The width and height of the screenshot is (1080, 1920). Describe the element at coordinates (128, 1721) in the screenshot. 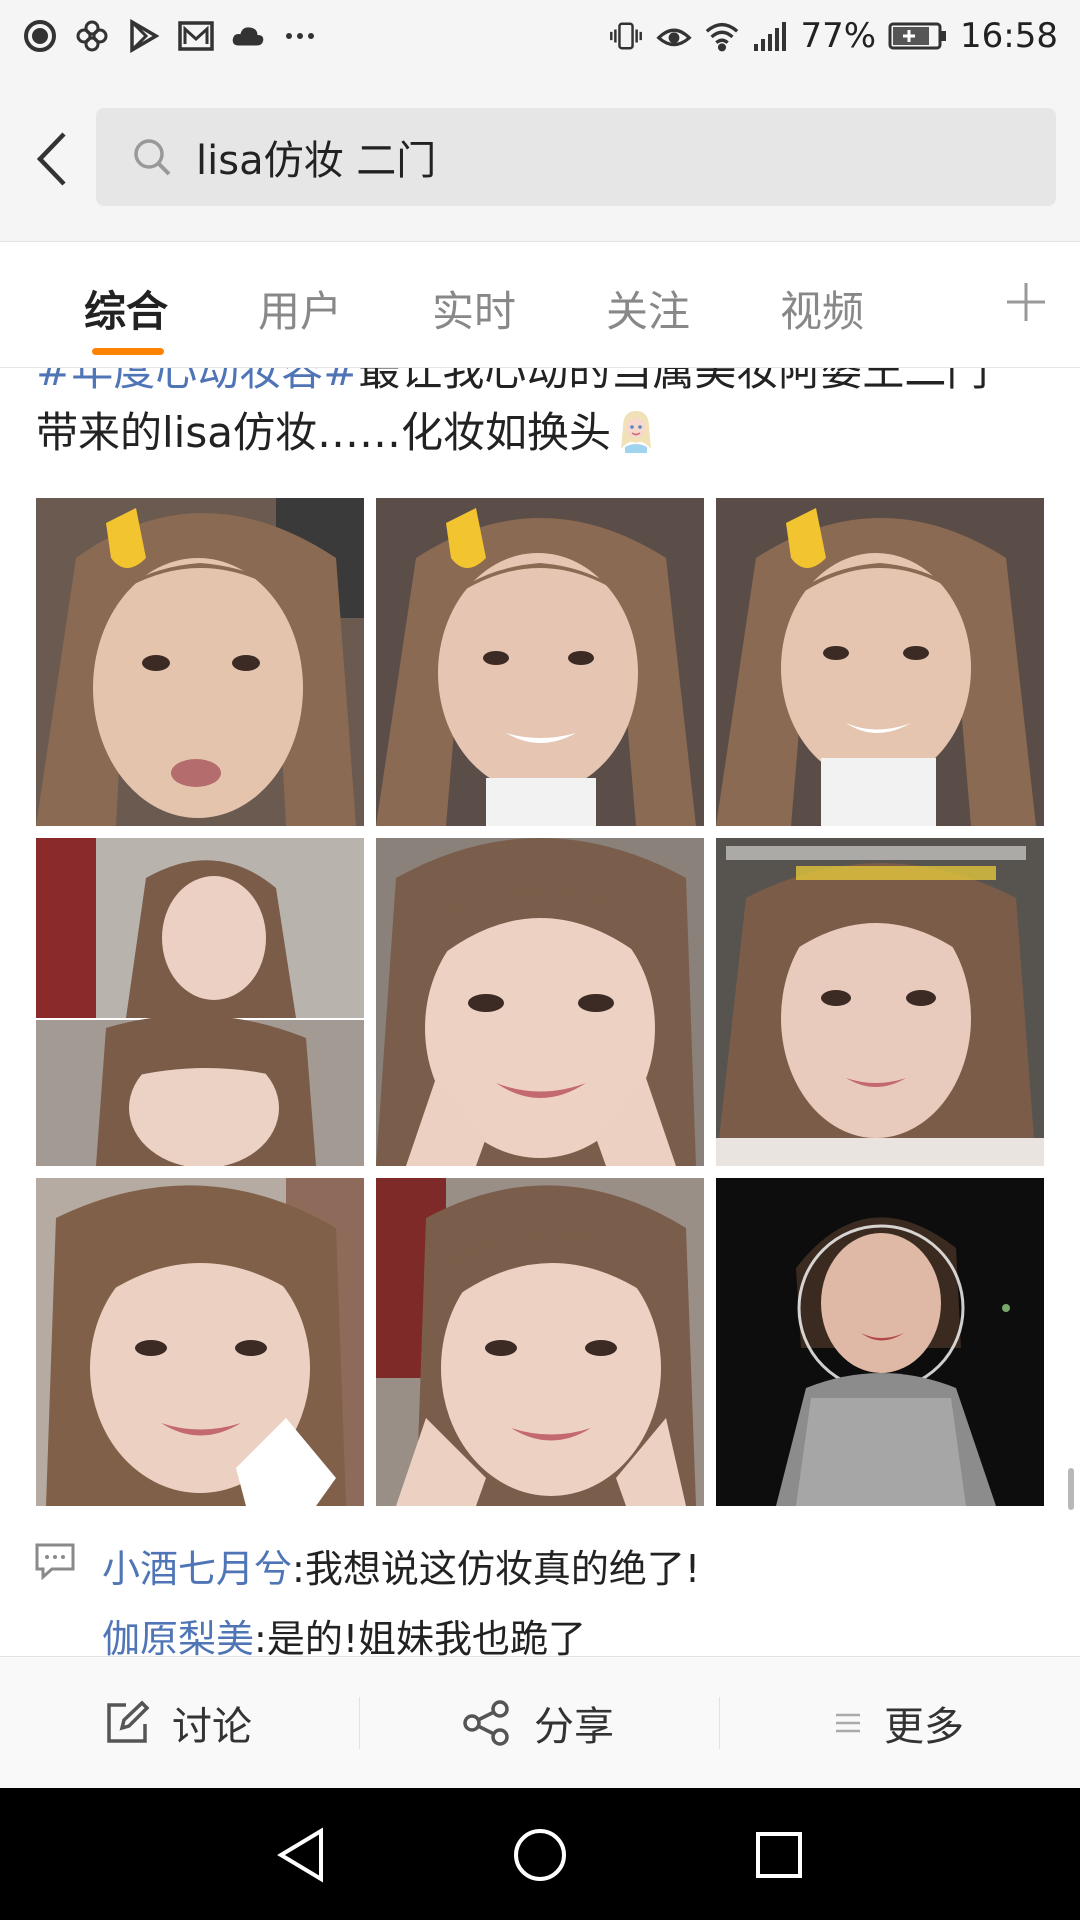

I see `edit-icon` at that location.